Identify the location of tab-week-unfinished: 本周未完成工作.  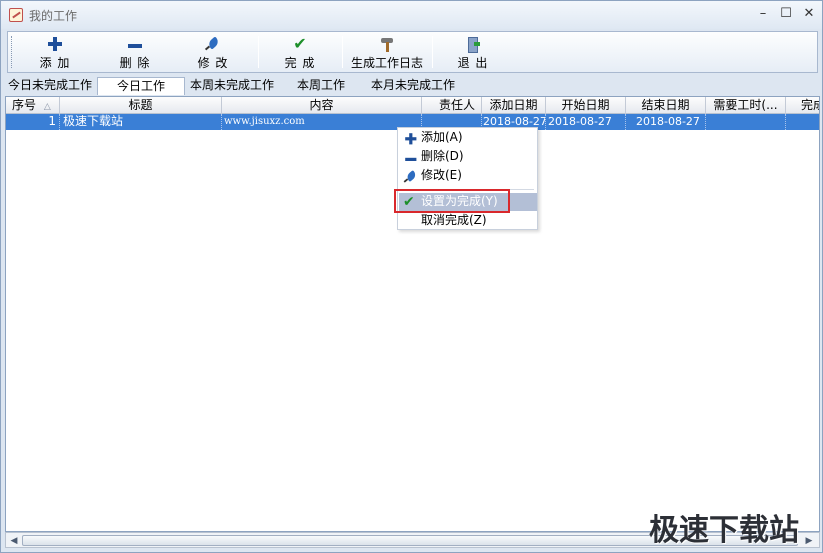
(232, 86).